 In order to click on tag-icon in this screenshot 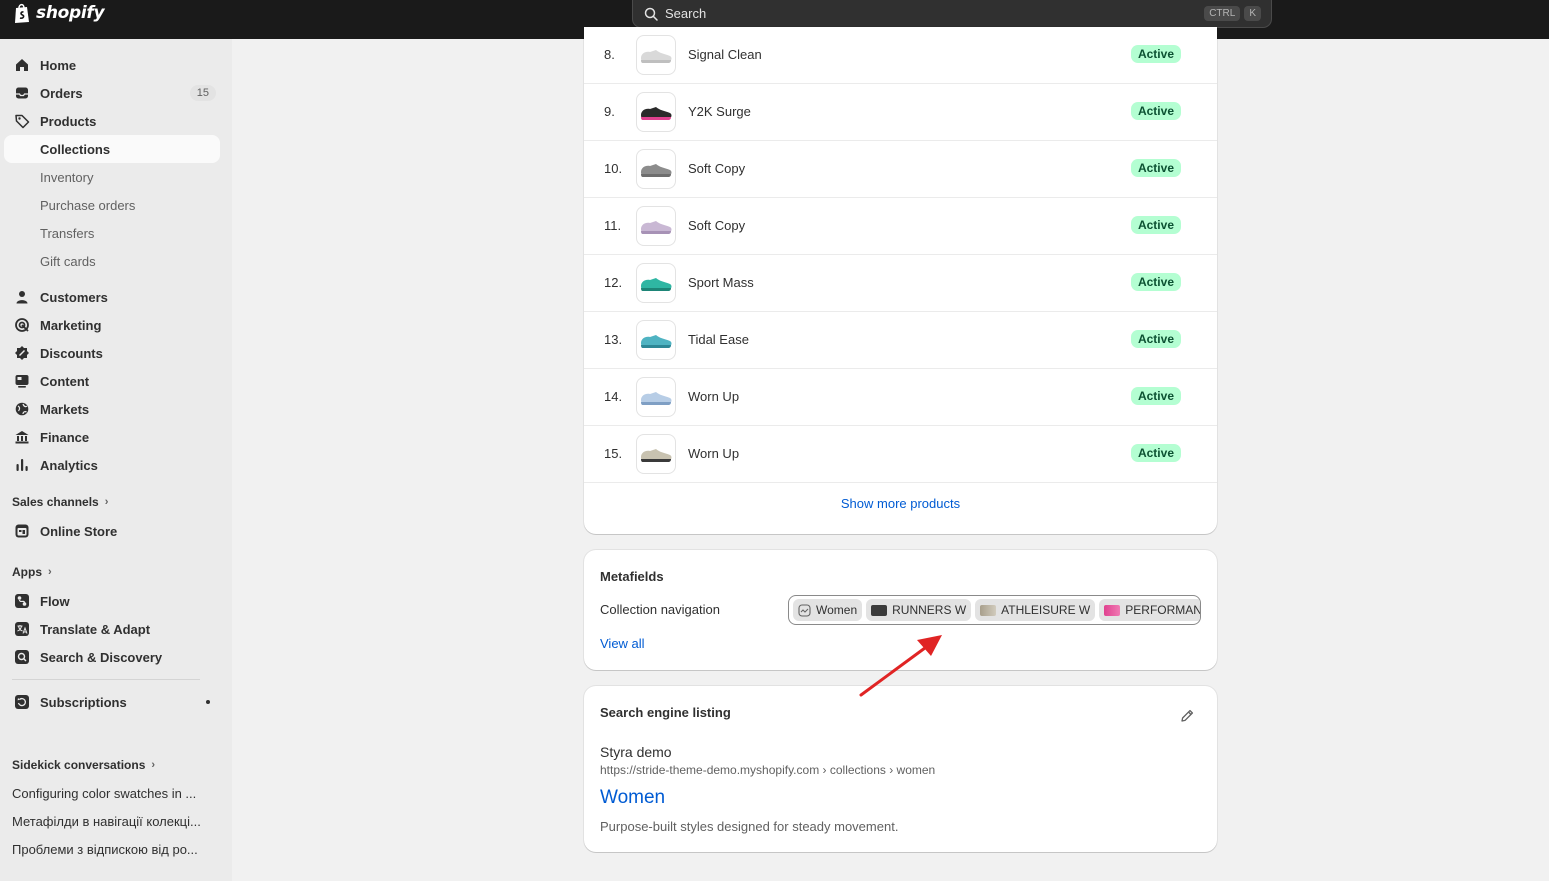, I will do `click(22, 121)`.